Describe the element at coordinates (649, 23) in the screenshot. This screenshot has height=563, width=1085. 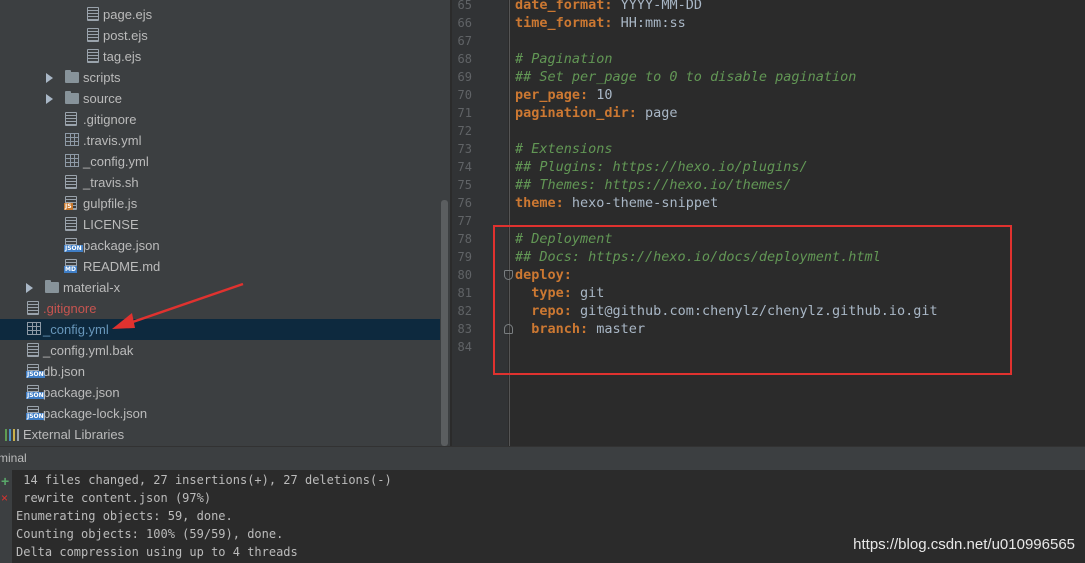
I see `yaml-value: HH:mm:ss` at that location.